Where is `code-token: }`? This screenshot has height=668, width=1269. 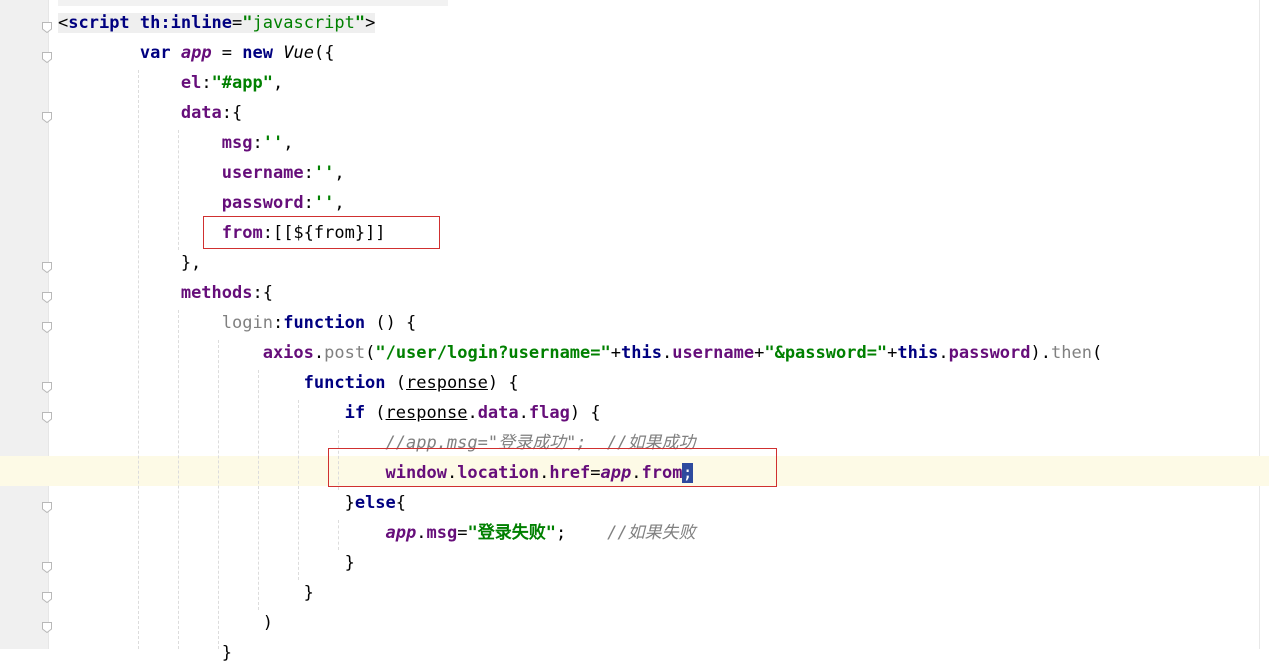
code-token: } is located at coordinates (186, 593).